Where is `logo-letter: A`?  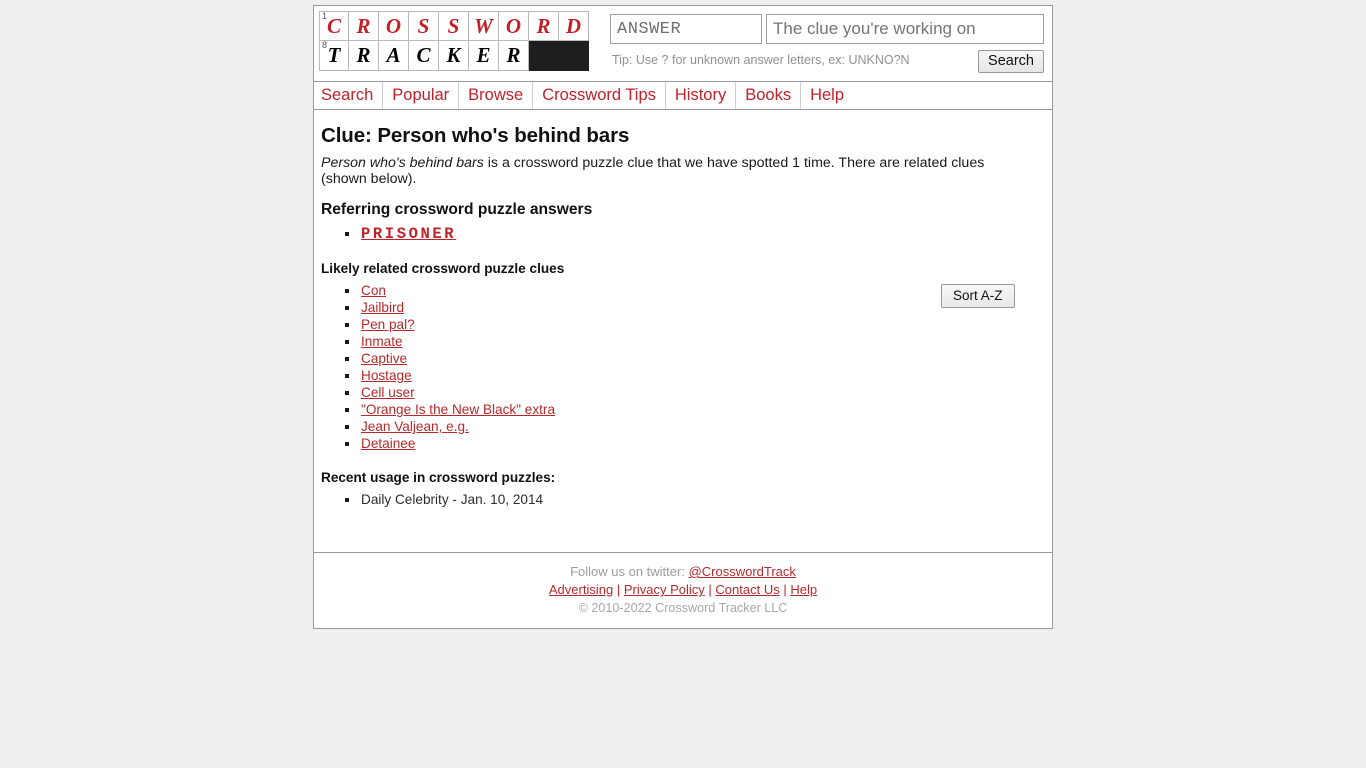
logo-letter: A is located at coordinates (393, 55).